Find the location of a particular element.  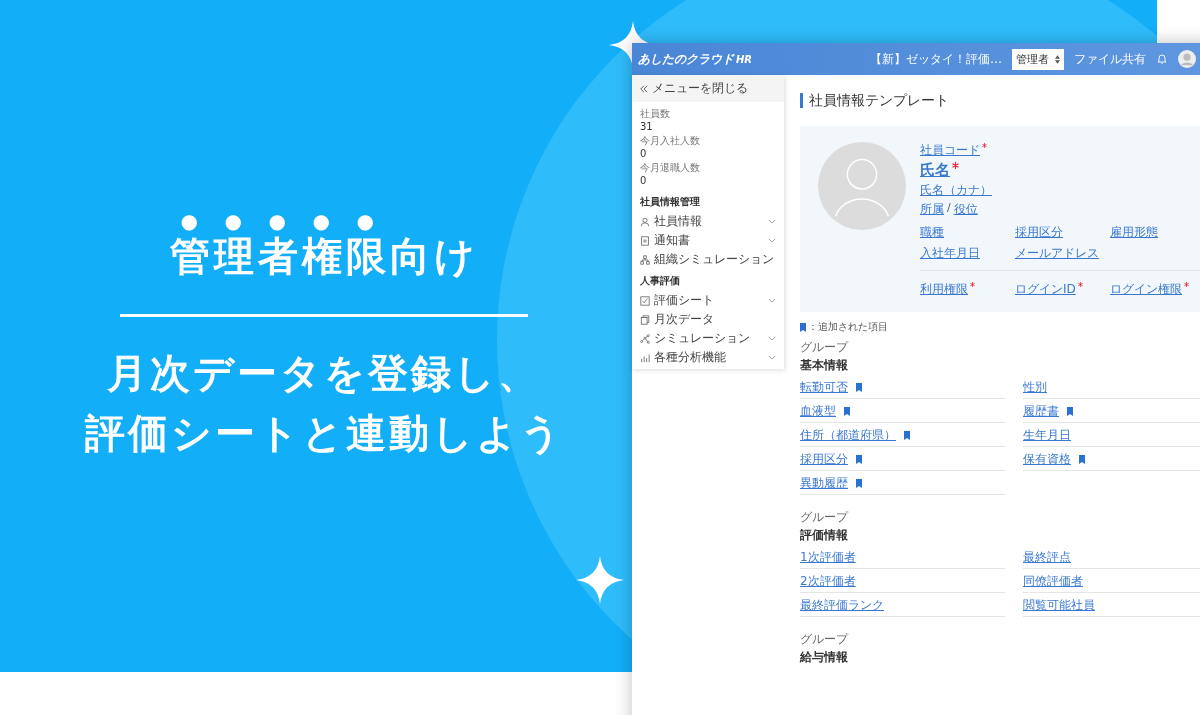

double-chevron-left-icon is located at coordinates (644, 88).